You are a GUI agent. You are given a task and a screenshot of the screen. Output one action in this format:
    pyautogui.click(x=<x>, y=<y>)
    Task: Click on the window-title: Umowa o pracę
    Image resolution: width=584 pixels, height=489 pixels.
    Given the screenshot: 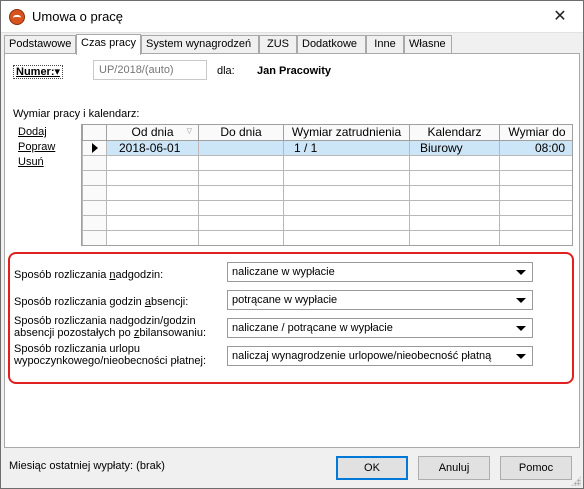 What is the action you would take?
    pyautogui.click(x=78, y=16)
    